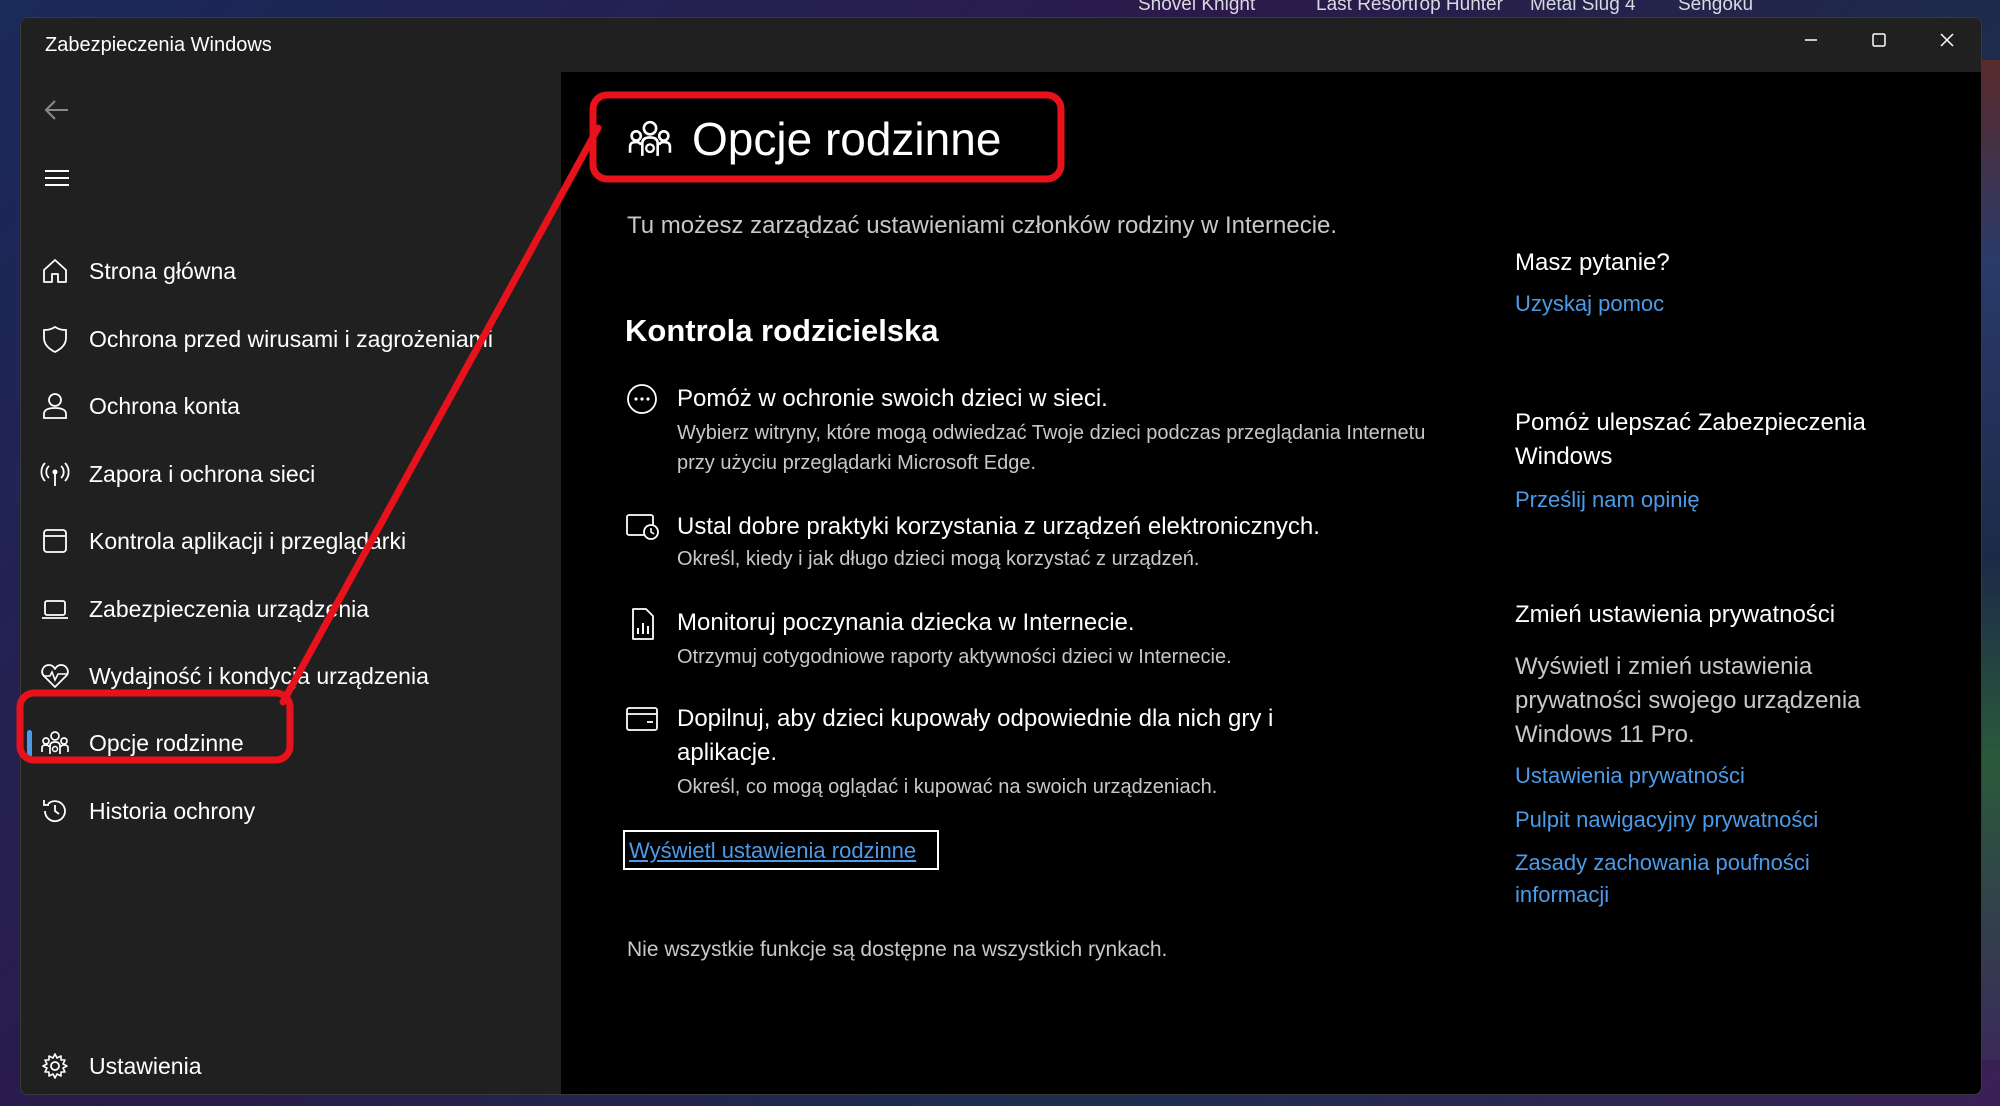 The width and height of the screenshot is (2000, 1106). What do you see at coordinates (642, 527) in the screenshot?
I see `screen-time-icon` at bounding box center [642, 527].